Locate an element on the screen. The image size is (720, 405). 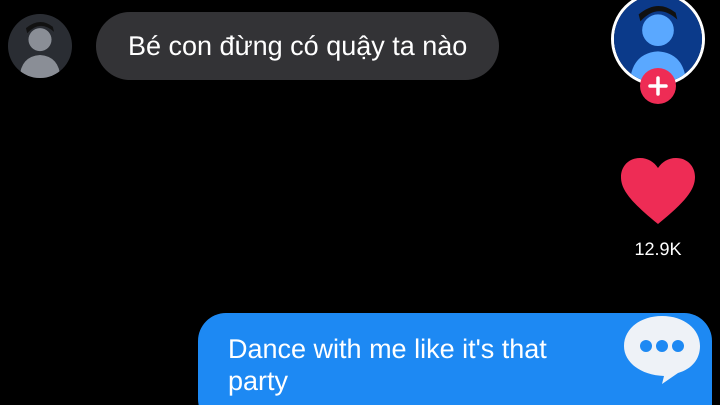
comment-icon is located at coordinates (662, 350).